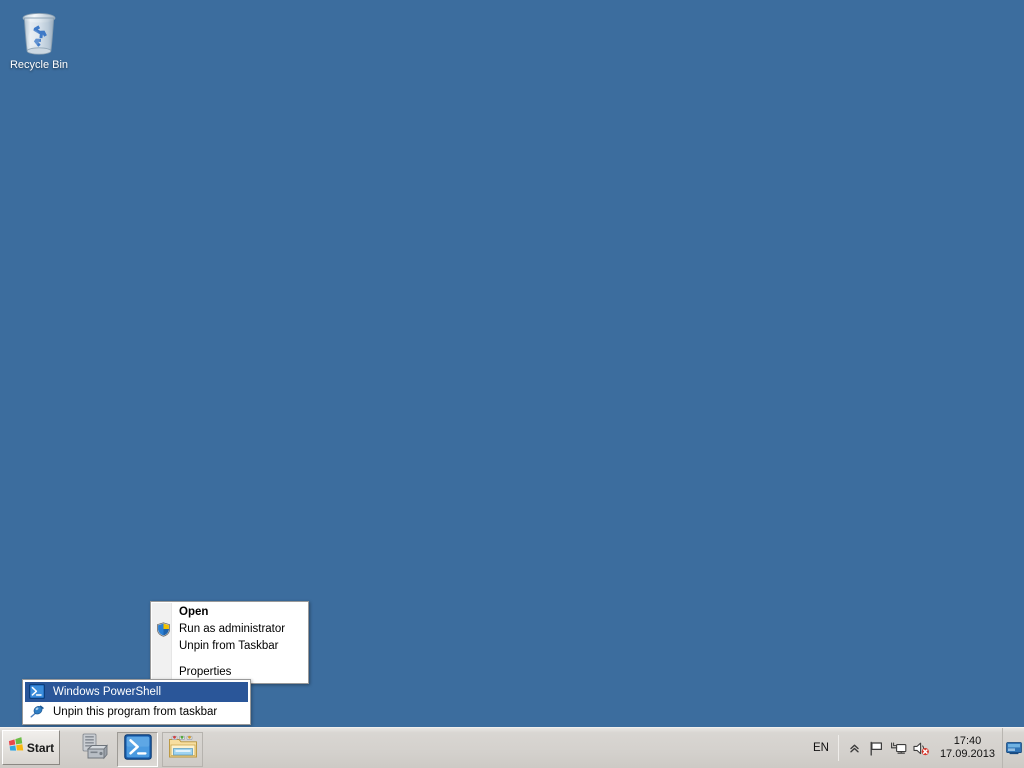 Image resolution: width=1024 pixels, height=768 pixels. I want to click on speaker-muted-icon, so click(921, 748).